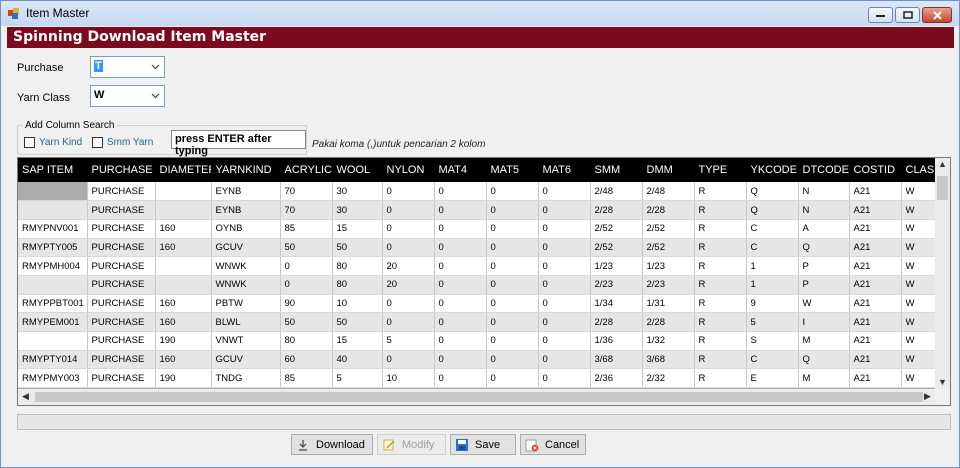  Describe the element at coordinates (306, 170) in the screenshot. I see `column-header: ACRYLIC` at that location.